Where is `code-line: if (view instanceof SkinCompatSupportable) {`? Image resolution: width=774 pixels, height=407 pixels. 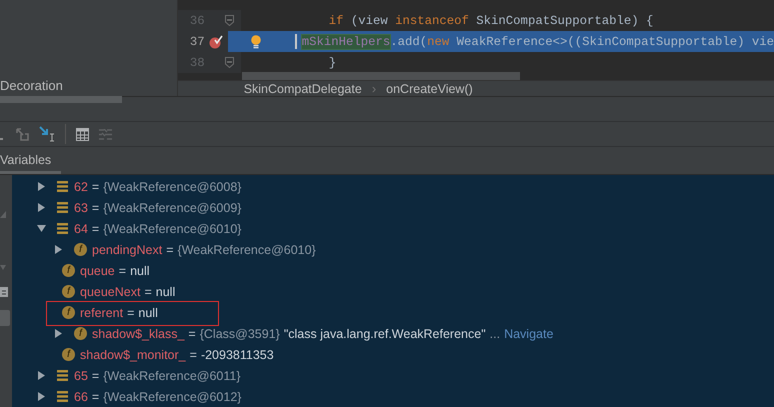 code-line: if (view instanceof SkinCompatSupportable) { is located at coordinates (491, 21).